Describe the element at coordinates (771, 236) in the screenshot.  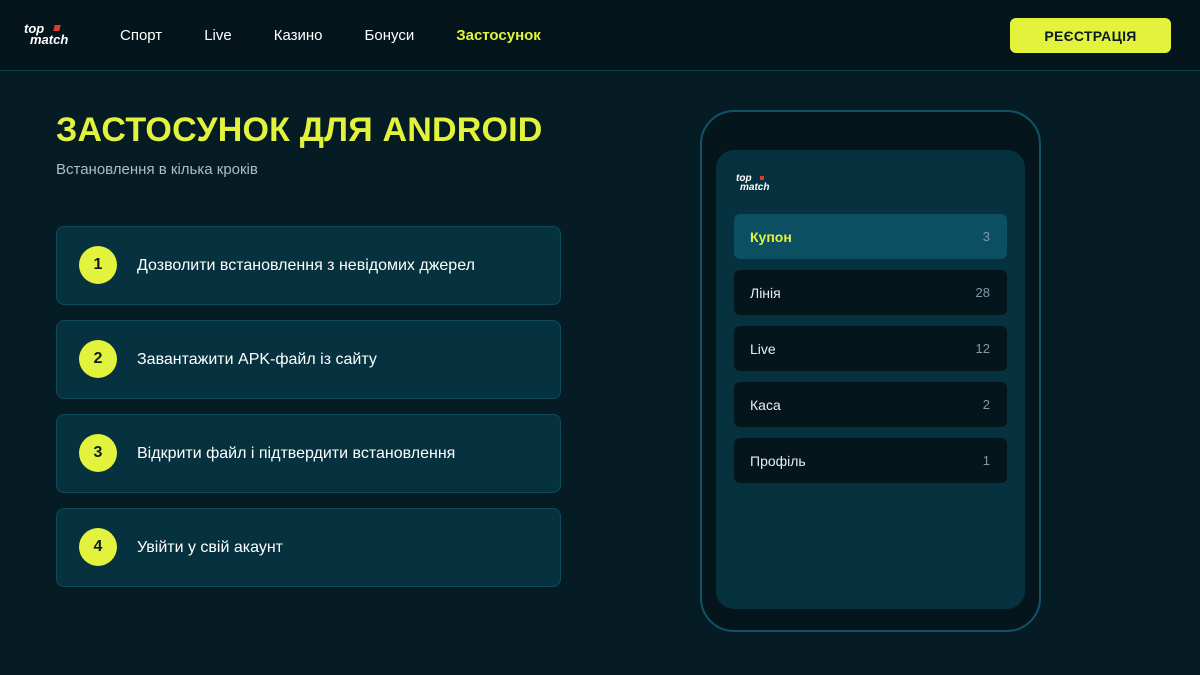
I see `menu-item-label: Купон` at that location.